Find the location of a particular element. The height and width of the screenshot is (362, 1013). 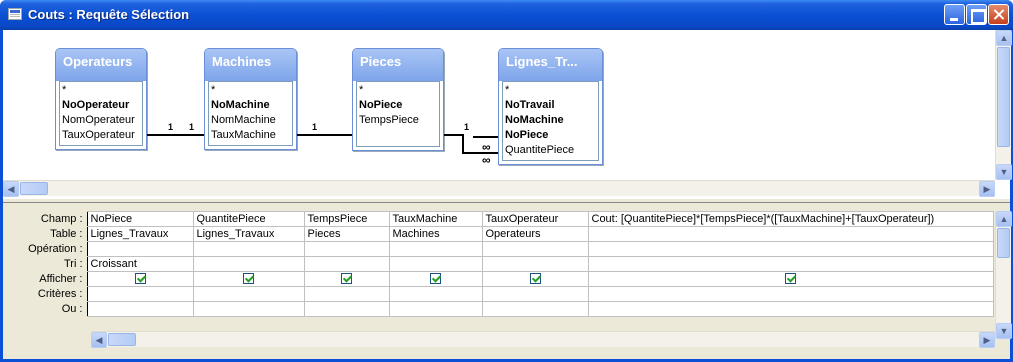

grid-horizontal-scrollbar: ◀ ▶ is located at coordinates (543, 339).